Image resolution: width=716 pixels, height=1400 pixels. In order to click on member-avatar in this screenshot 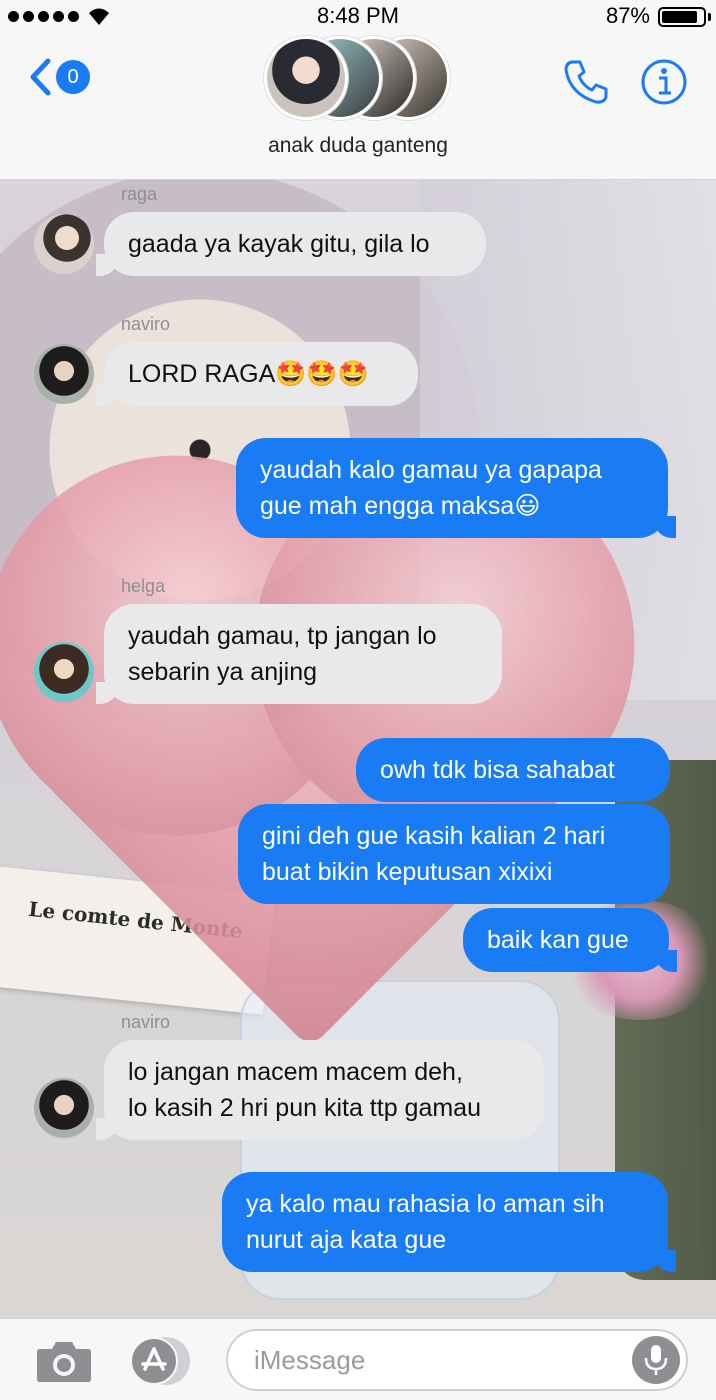, I will do `click(306, 78)`.